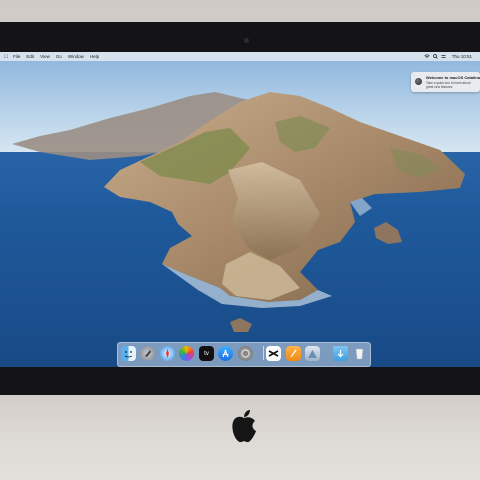 The height and width of the screenshot is (480, 480). Describe the element at coordinates (128, 353) in the screenshot. I see `finder-icon` at that location.